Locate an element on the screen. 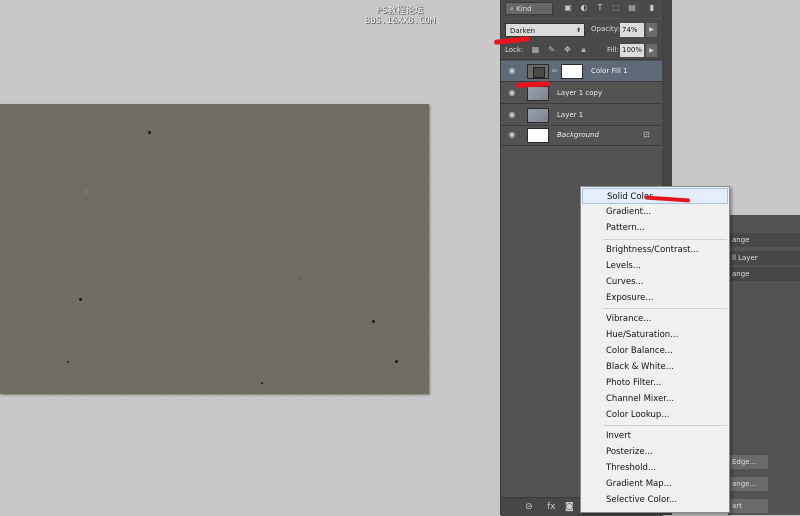 The width and height of the screenshot is (800, 516). partial-properties-panel: ange ll Layer ange Edge... ange... art is located at coordinates (764, 365).